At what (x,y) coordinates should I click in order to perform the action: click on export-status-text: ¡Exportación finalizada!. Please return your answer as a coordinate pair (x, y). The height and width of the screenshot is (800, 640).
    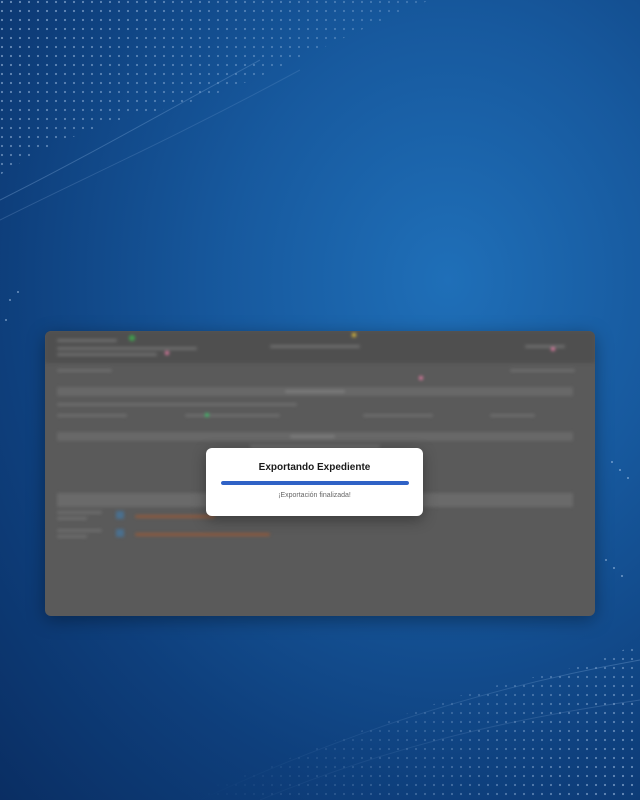
    Looking at the image, I should click on (314, 495).